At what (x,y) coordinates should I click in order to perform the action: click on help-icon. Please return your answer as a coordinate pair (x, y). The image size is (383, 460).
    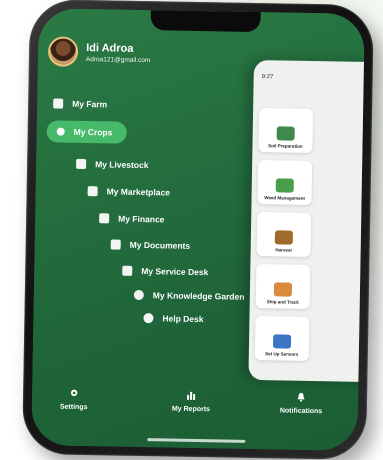
    Looking at the image, I should click on (148, 318).